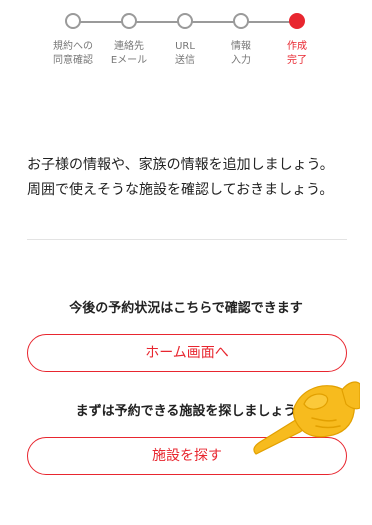 The image size is (372, 525). I want to click on go-home-button: ホーム画面へ, so click(187, 353).